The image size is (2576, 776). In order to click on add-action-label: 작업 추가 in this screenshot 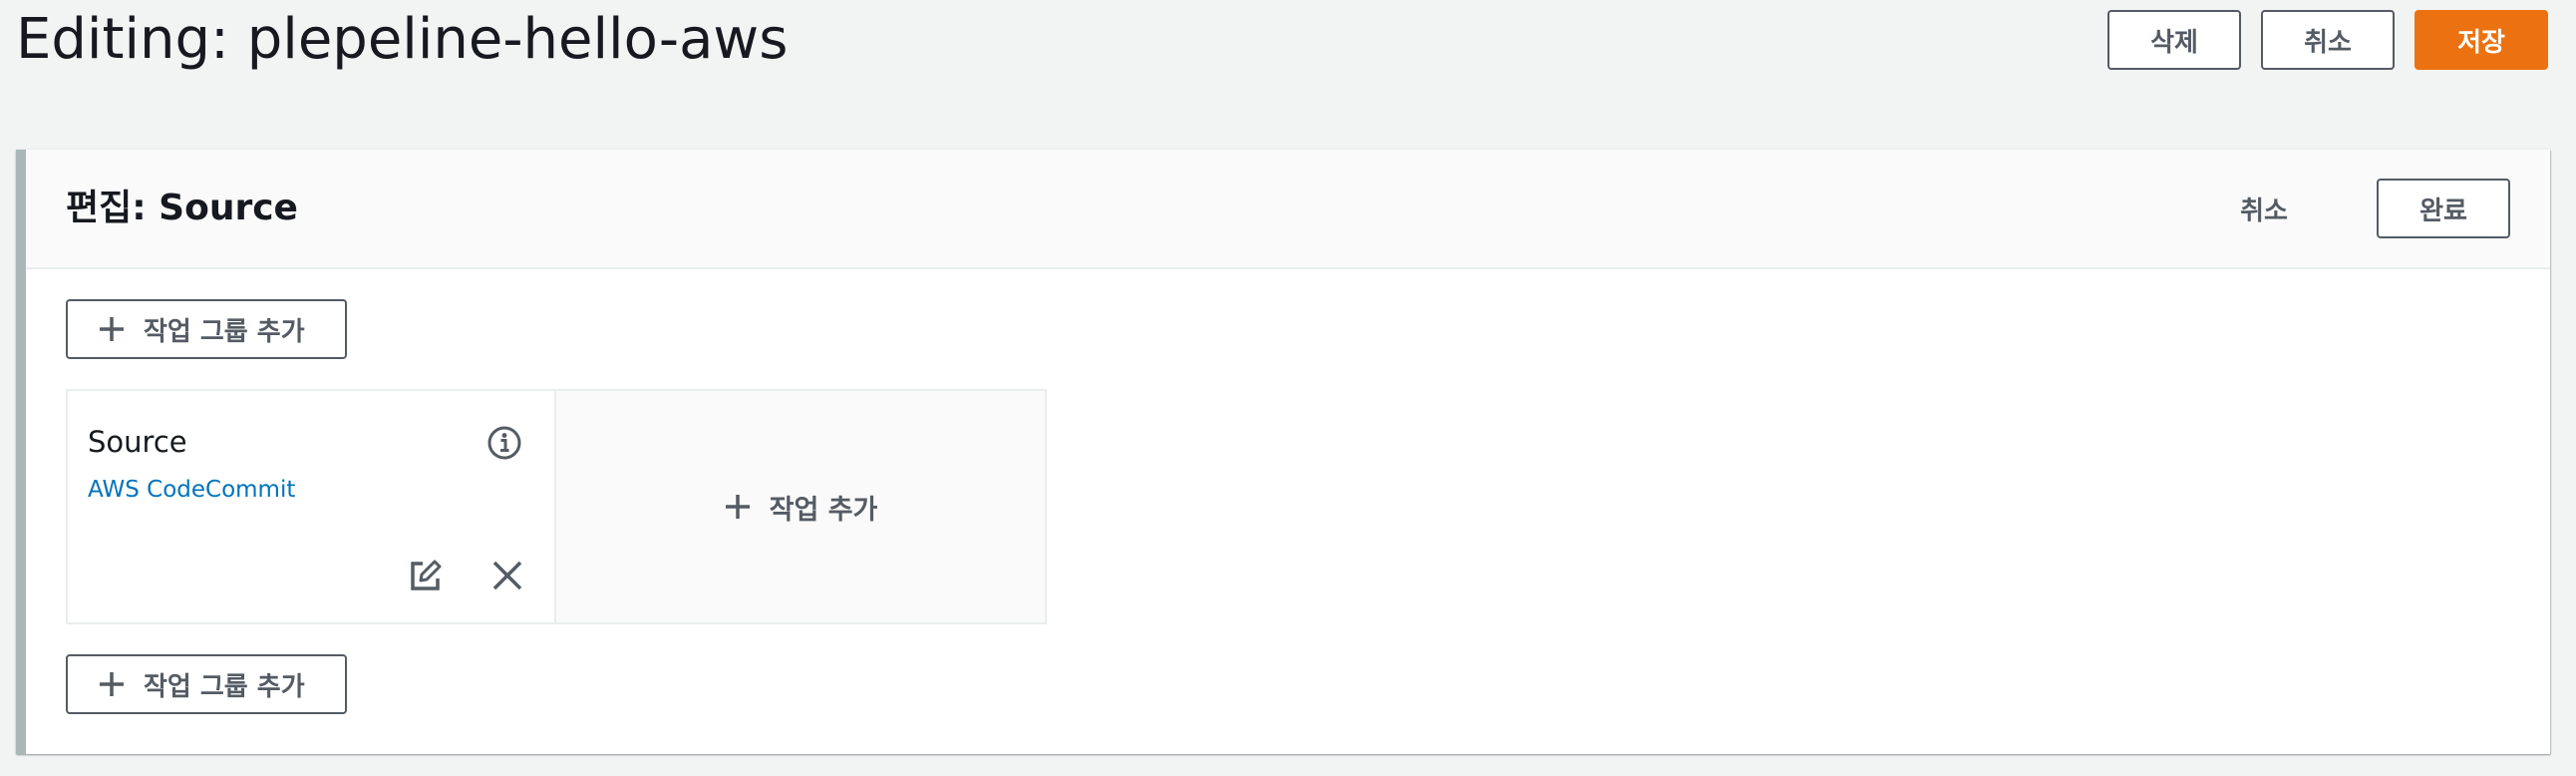, I will do `click(823, 510)`.